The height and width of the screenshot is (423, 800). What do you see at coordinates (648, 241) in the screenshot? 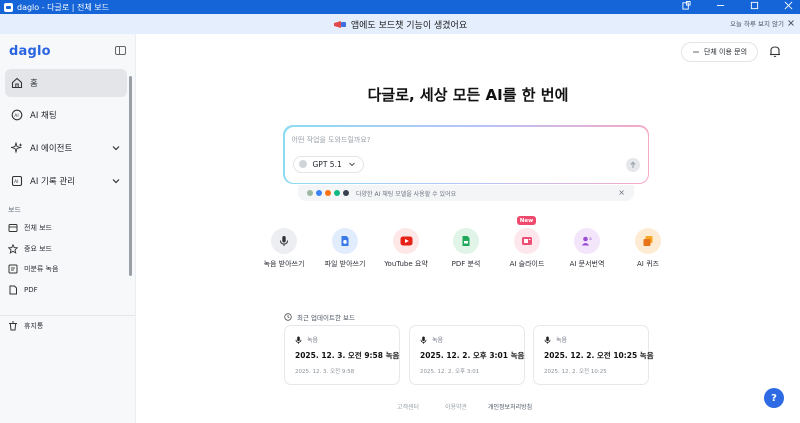
I see `quiz-icon` at bounding box center [648, 241].